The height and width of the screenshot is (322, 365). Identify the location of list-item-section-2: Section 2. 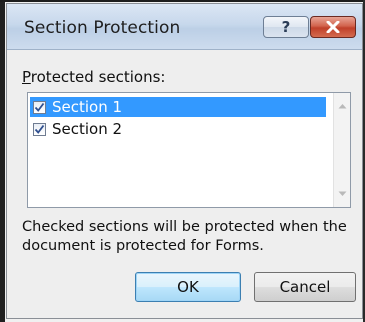
(178, 129).